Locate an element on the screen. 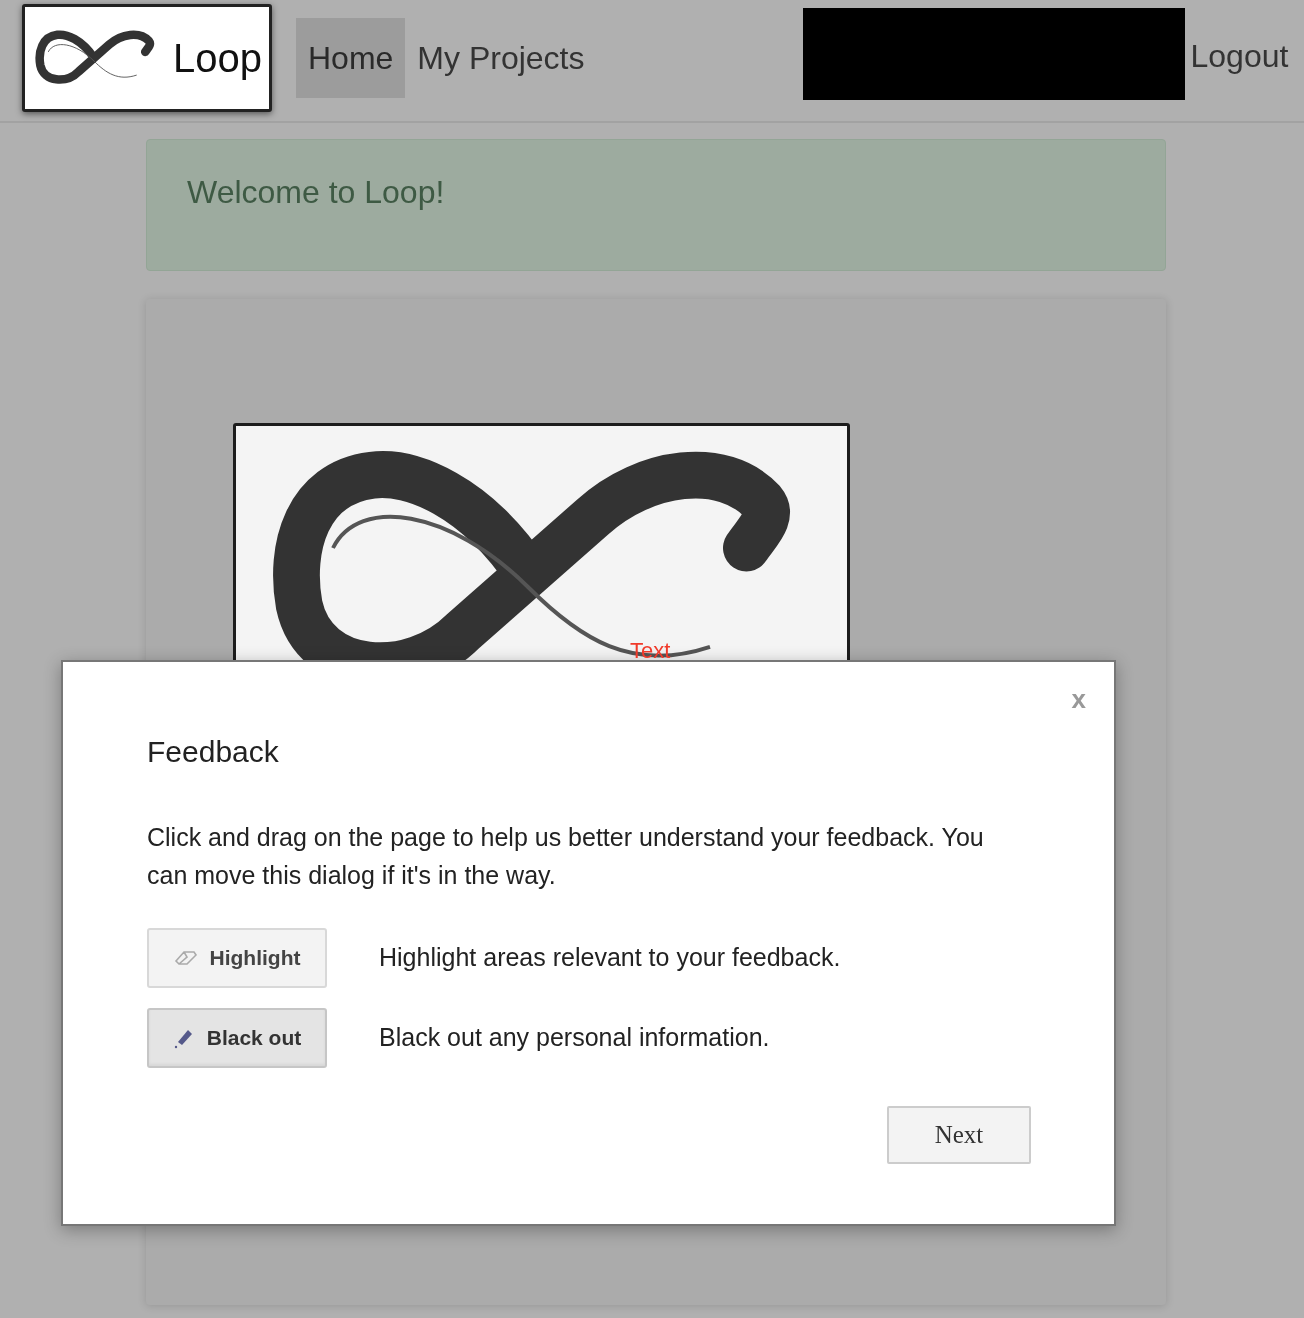  blackout-button: Black out is located at coordinates (237, 1038).